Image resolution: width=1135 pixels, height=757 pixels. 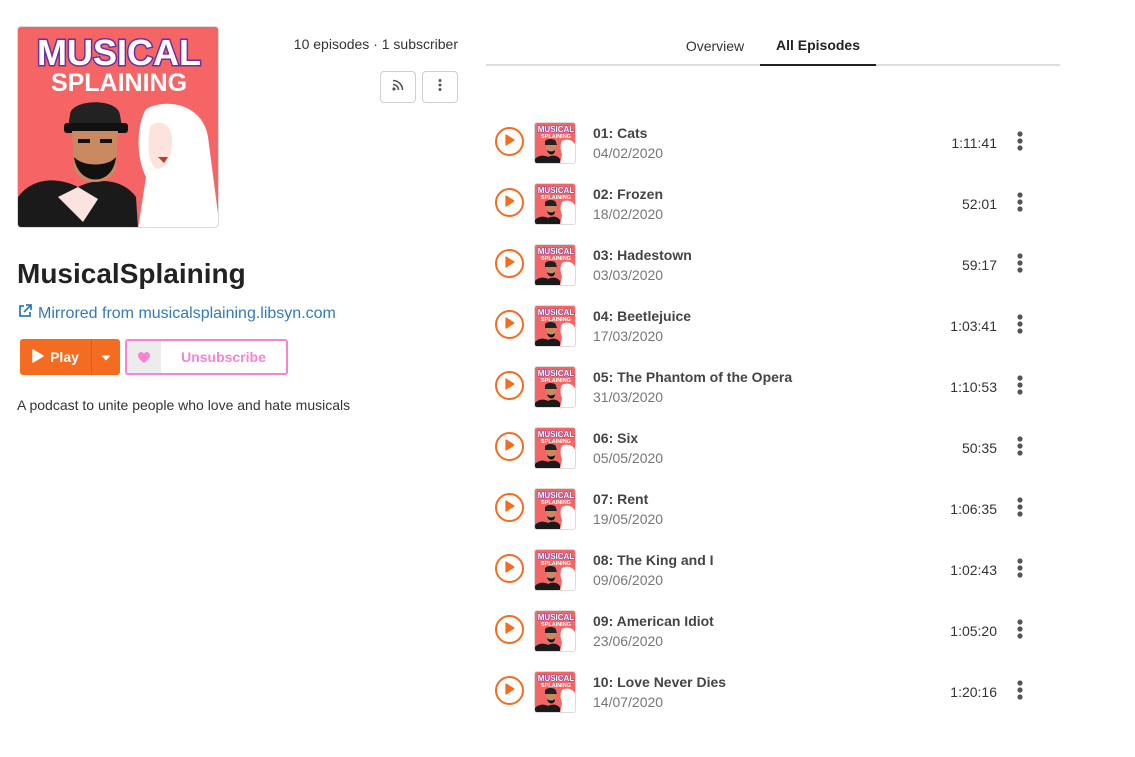 What do you see at coordinates (25, 313) in the screenshot?
I see `external-link-icon` at bounding box center [25, 313].